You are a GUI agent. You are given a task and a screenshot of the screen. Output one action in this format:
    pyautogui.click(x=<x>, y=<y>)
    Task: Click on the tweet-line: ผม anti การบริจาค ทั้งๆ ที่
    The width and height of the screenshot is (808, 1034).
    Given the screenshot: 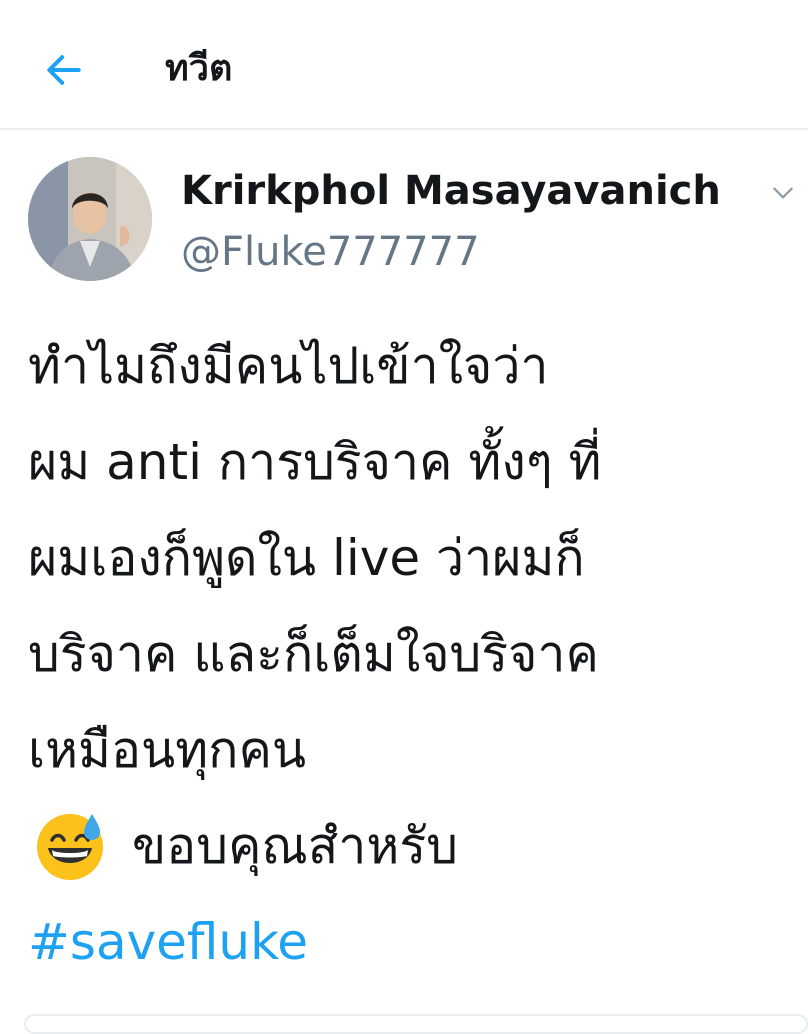 What is the action you would take?
    pyautogui.click(x=315, y=462)
    